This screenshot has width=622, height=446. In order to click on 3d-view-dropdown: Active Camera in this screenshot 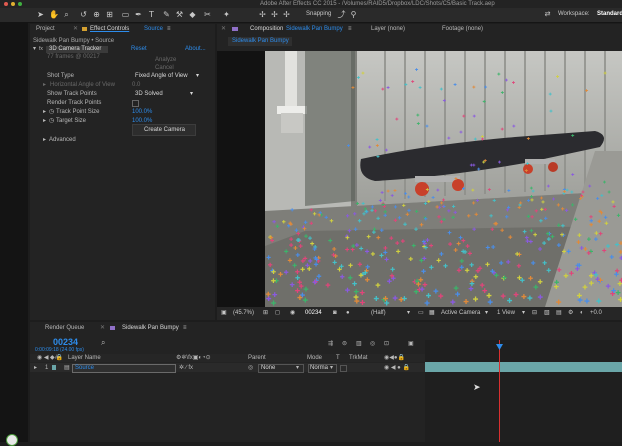, I will do `click(460, 313)`.